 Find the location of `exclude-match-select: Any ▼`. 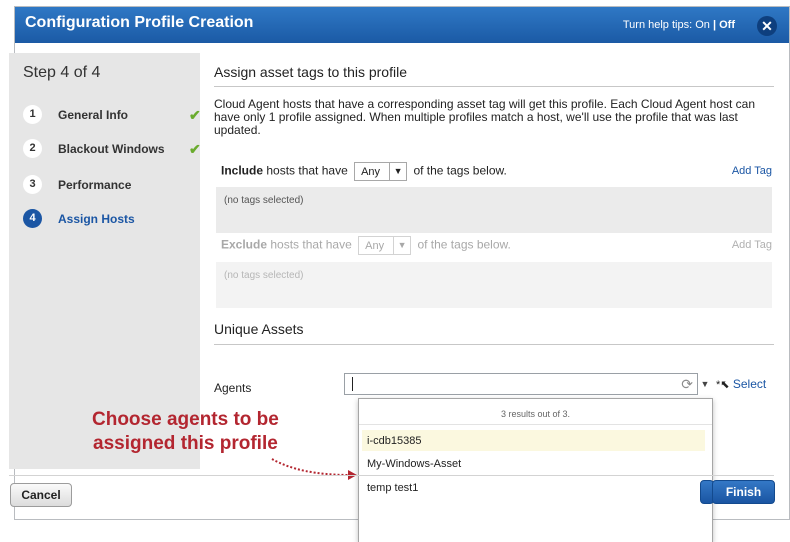

exclude-match-select: Any ▼ is located at coordinates (385, 245).